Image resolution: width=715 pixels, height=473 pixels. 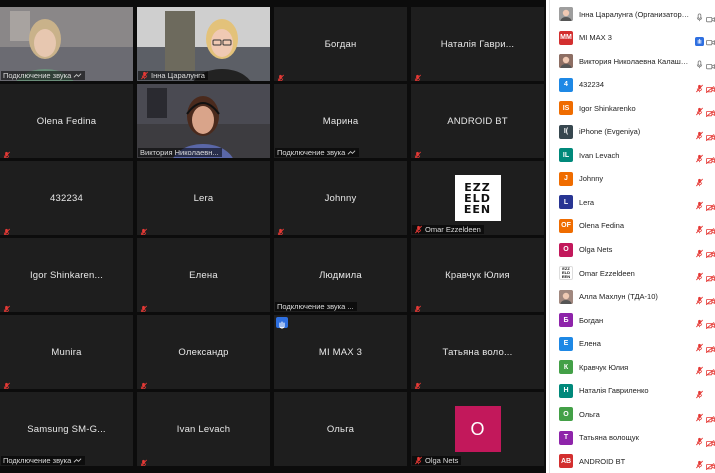 I want to click on video-tile: ANDROID BT, so click(x=477, y=121).